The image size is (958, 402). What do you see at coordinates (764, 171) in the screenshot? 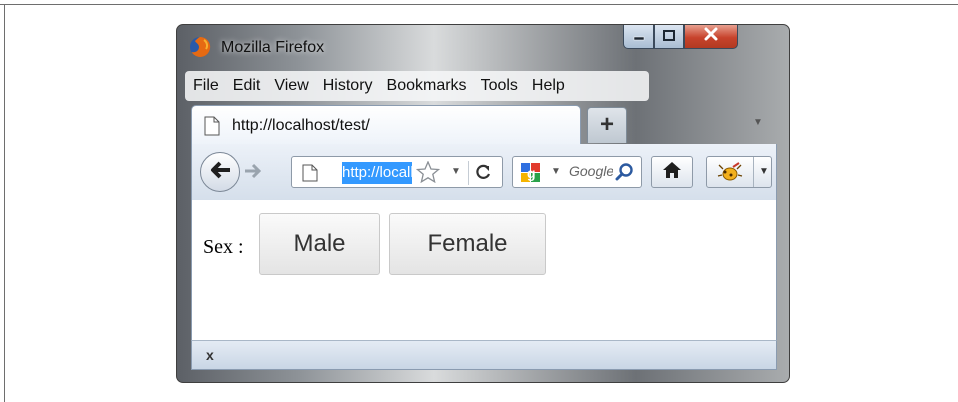
I see `addon-dropdown-icon: ▼` at bounding box center [764, 171].